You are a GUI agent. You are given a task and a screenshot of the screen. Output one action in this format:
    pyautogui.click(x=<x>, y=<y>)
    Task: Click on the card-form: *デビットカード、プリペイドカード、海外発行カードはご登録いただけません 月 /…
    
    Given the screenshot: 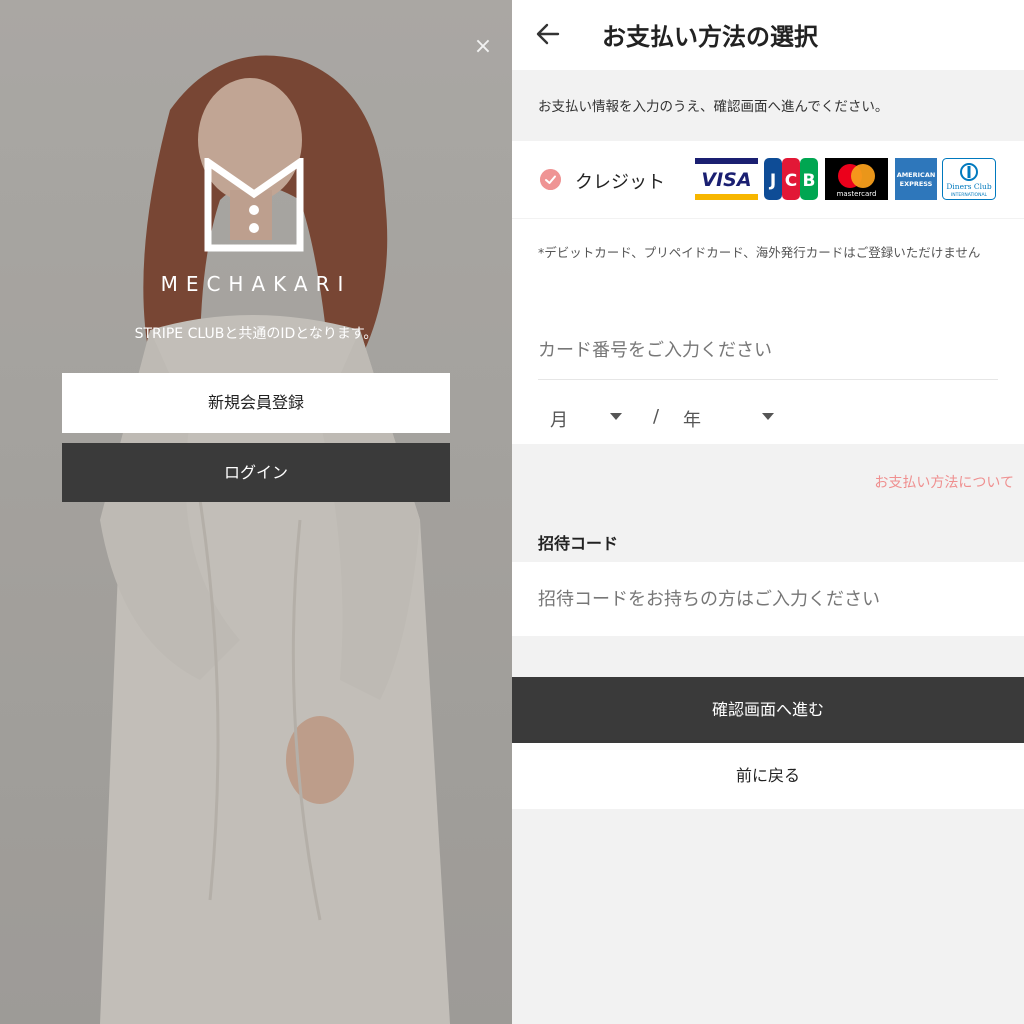 What is the action you would take?
    pyautogui.click(x=768, y=331)
    